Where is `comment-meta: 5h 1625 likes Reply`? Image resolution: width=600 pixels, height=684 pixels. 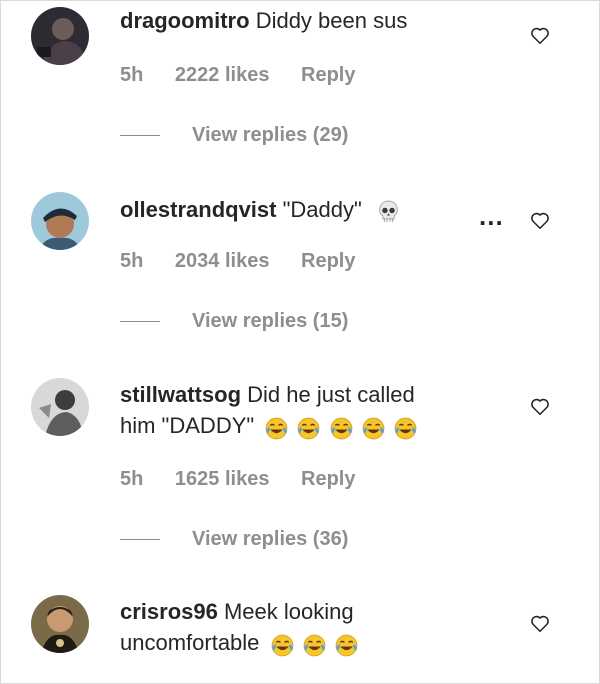
comment-meta: 5h 1625 likes Reply is located at coordinates (250, 479).